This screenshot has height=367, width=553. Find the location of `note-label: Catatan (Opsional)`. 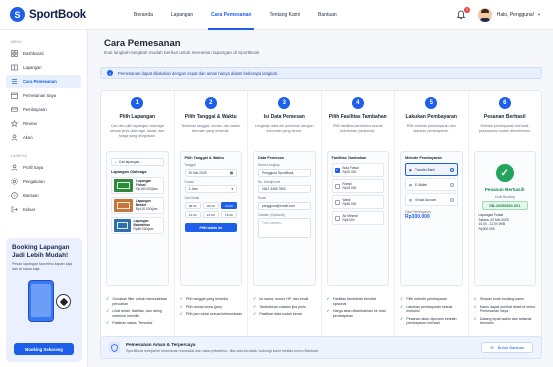

note-label: Catatan (Opsional) is located at coordinates (271, 214).